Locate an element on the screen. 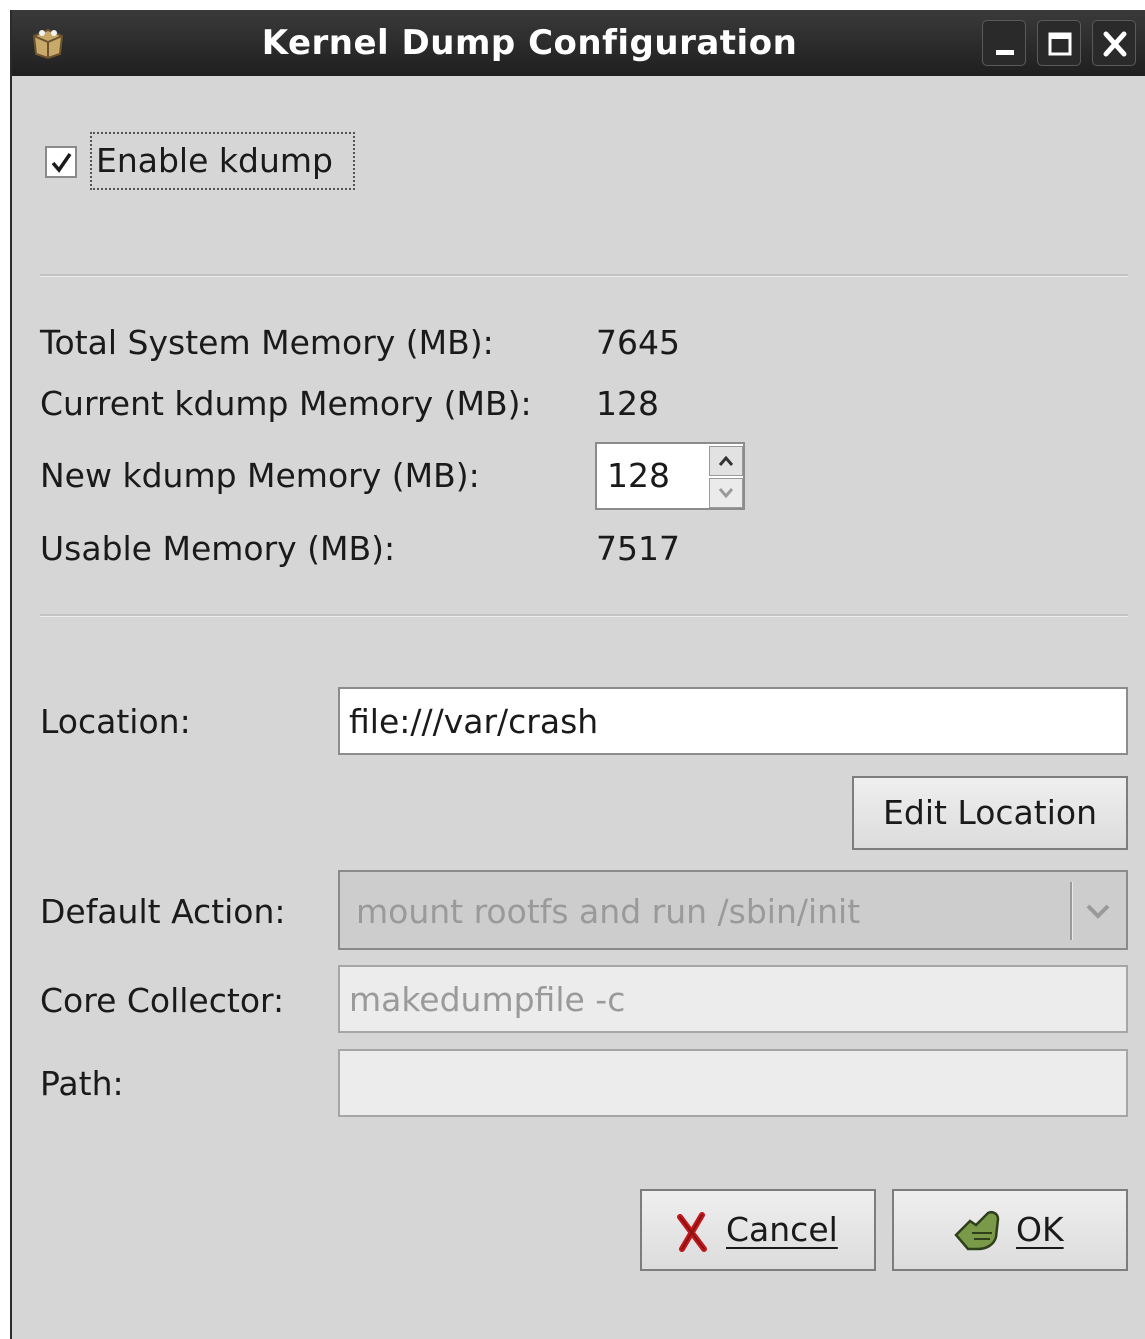 Image resolution: width=1145 pixels, height=1339 pixels. default-action-value: mount rootfs and run /sbin/init is located at coordinates (608, 911).